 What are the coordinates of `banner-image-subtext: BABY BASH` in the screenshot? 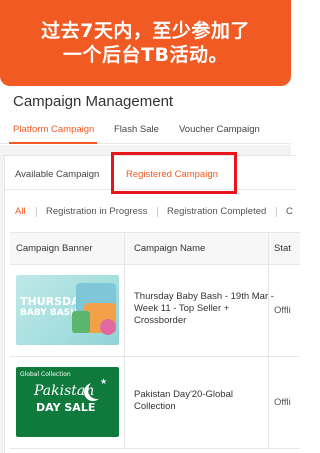 It's located at (49, 313).